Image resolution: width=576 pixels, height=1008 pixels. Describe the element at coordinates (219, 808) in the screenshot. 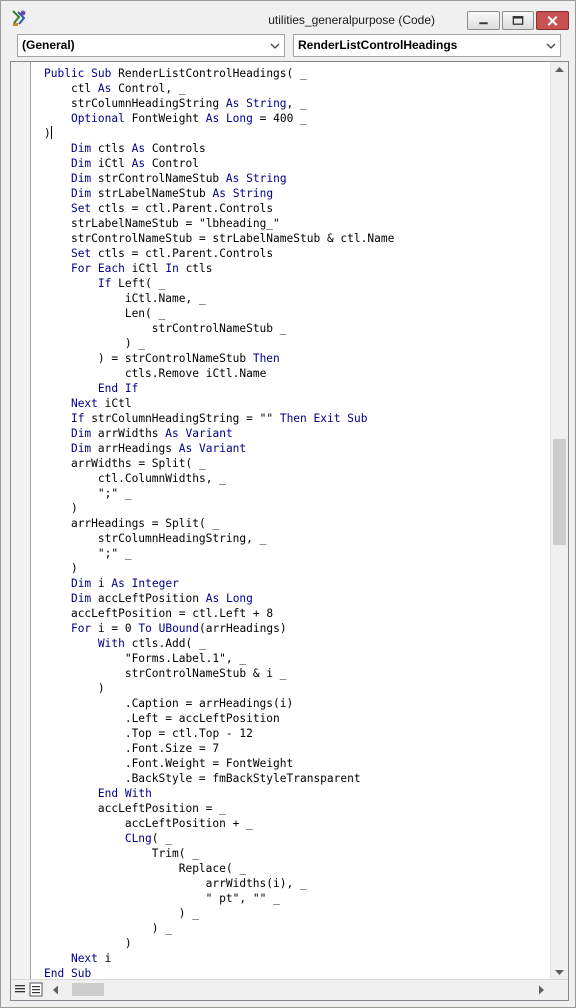

I see `code-line: accLeftPosition = _` at that location.